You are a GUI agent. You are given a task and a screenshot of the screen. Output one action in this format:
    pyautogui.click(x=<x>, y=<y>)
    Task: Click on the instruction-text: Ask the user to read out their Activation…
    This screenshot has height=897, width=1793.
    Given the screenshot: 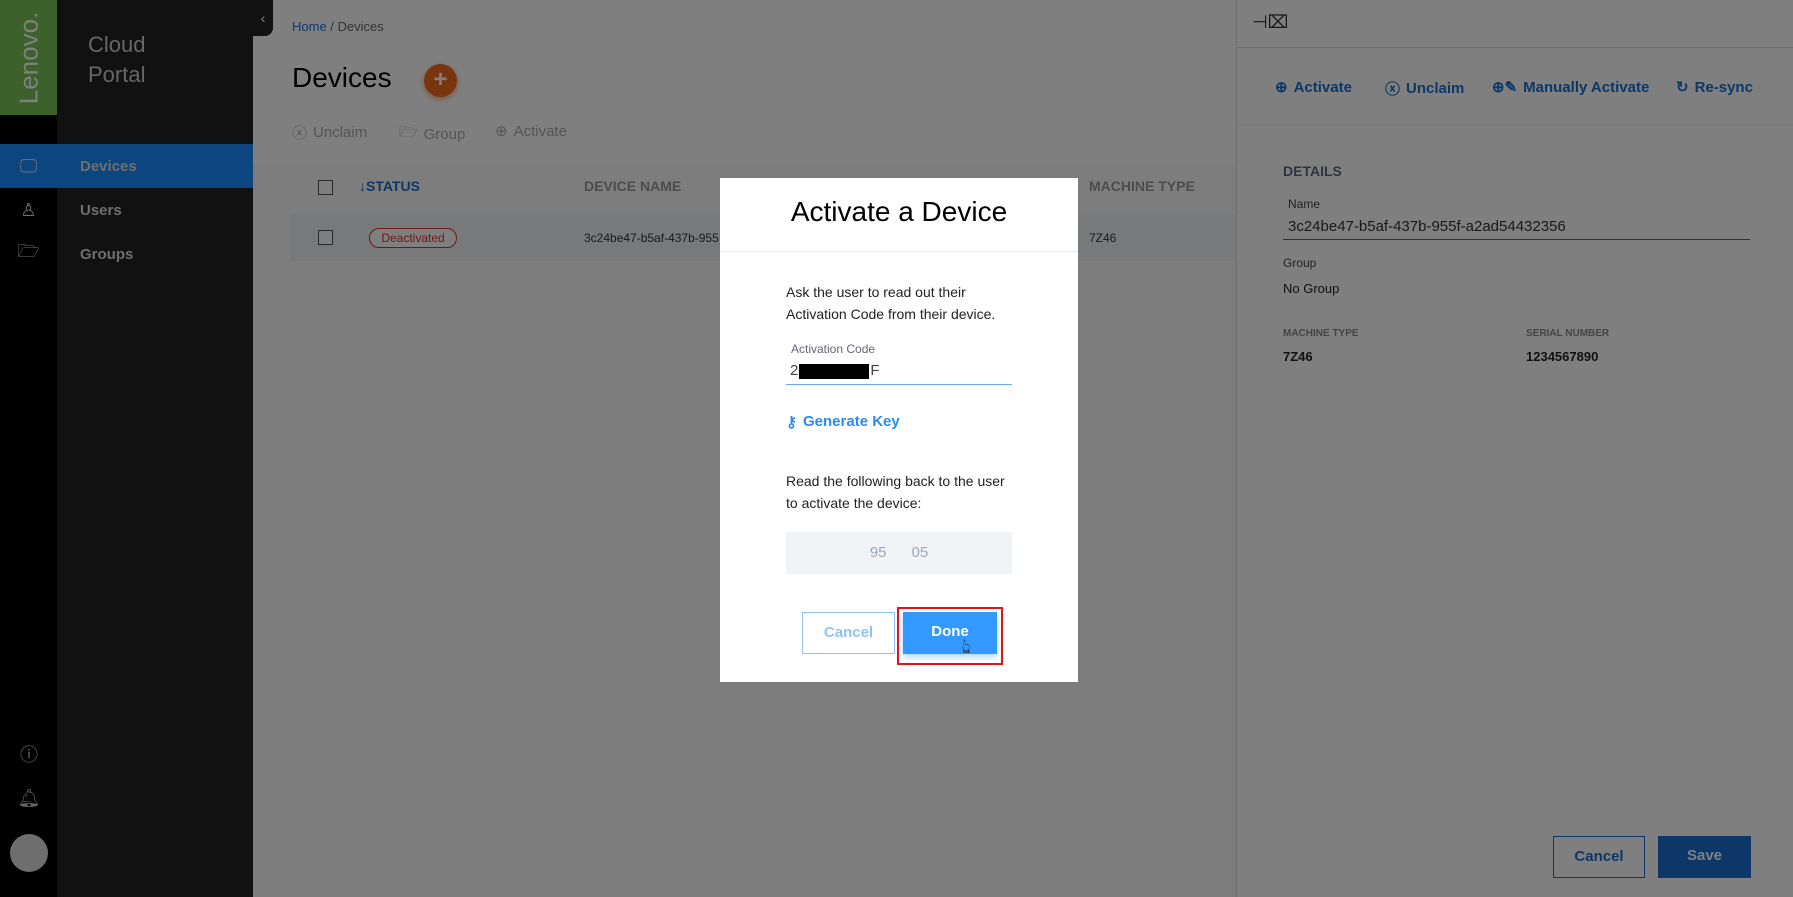 What is the action you would take?
    pyautogui.click(x=891, y=303)
    